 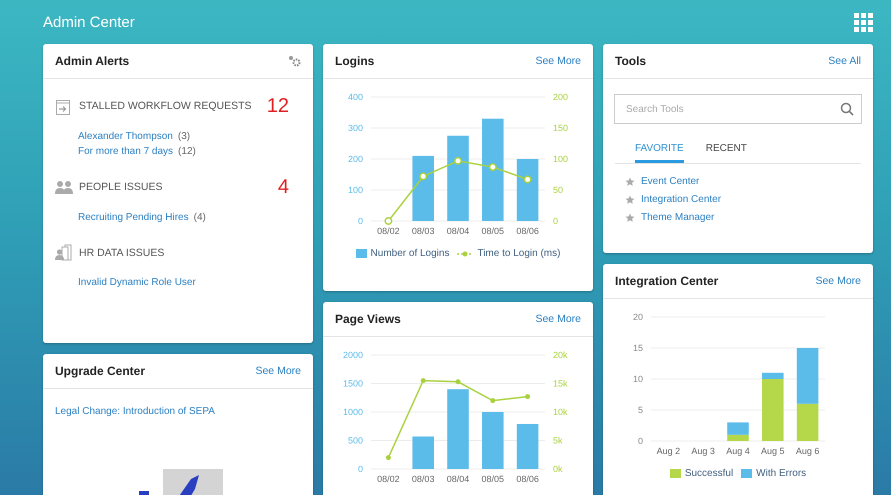 I want to click on alert-link: Invalid Dynamic Role User, so click(x=137, y=282).